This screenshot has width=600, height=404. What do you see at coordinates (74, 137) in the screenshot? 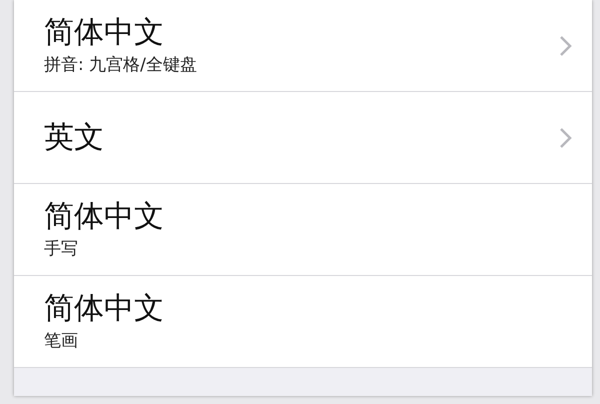
I see `language-name: 英文` at bounding box center [74, 137].